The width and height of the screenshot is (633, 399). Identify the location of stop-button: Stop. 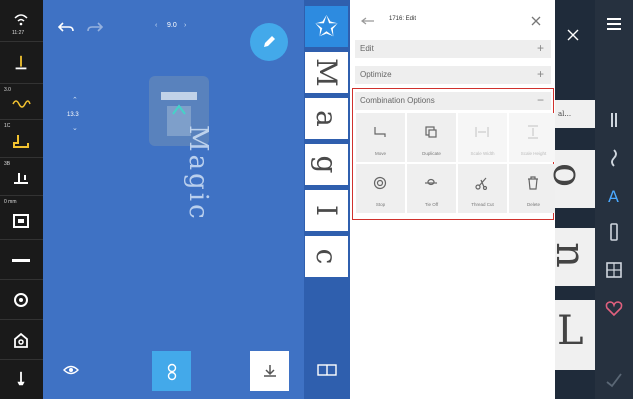
(380, 188).